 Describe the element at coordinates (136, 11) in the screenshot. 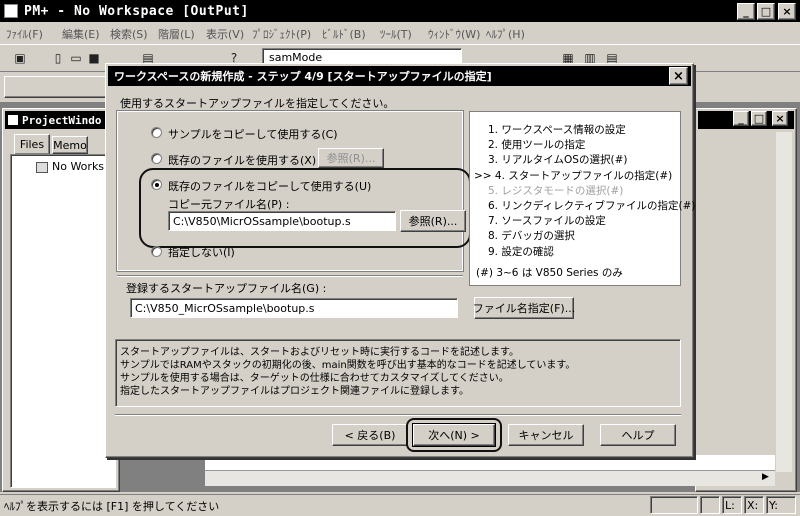

I see `app-title: PM+ - No Workspace [OutPut]` at that location.